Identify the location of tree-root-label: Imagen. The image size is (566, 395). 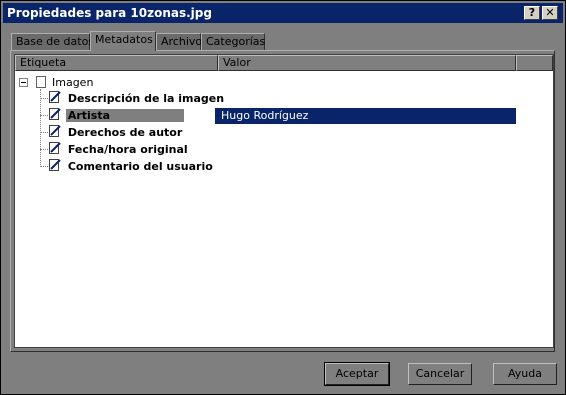
(73, 82).